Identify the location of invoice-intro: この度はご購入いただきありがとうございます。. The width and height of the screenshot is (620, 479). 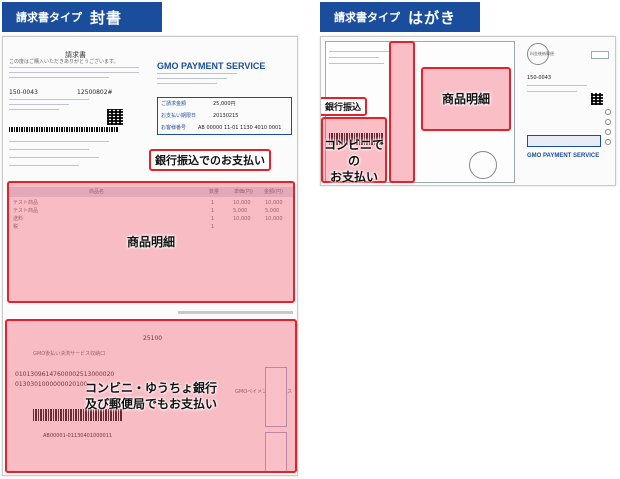
(64, 62).